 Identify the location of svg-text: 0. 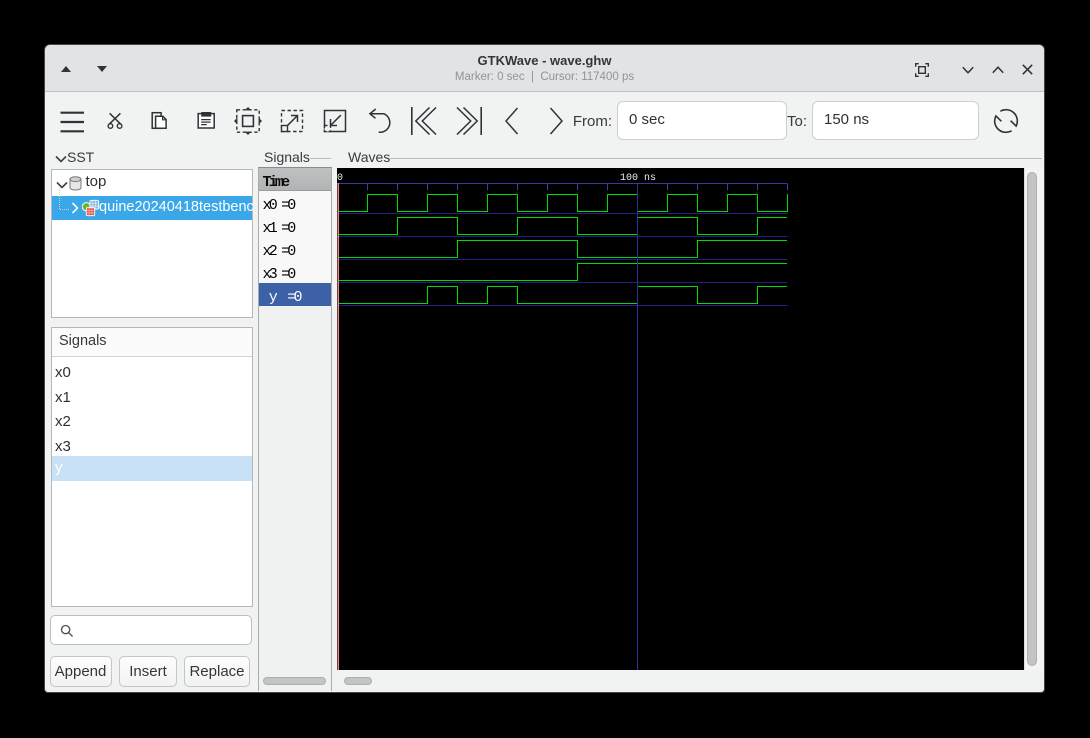
(340, 178).